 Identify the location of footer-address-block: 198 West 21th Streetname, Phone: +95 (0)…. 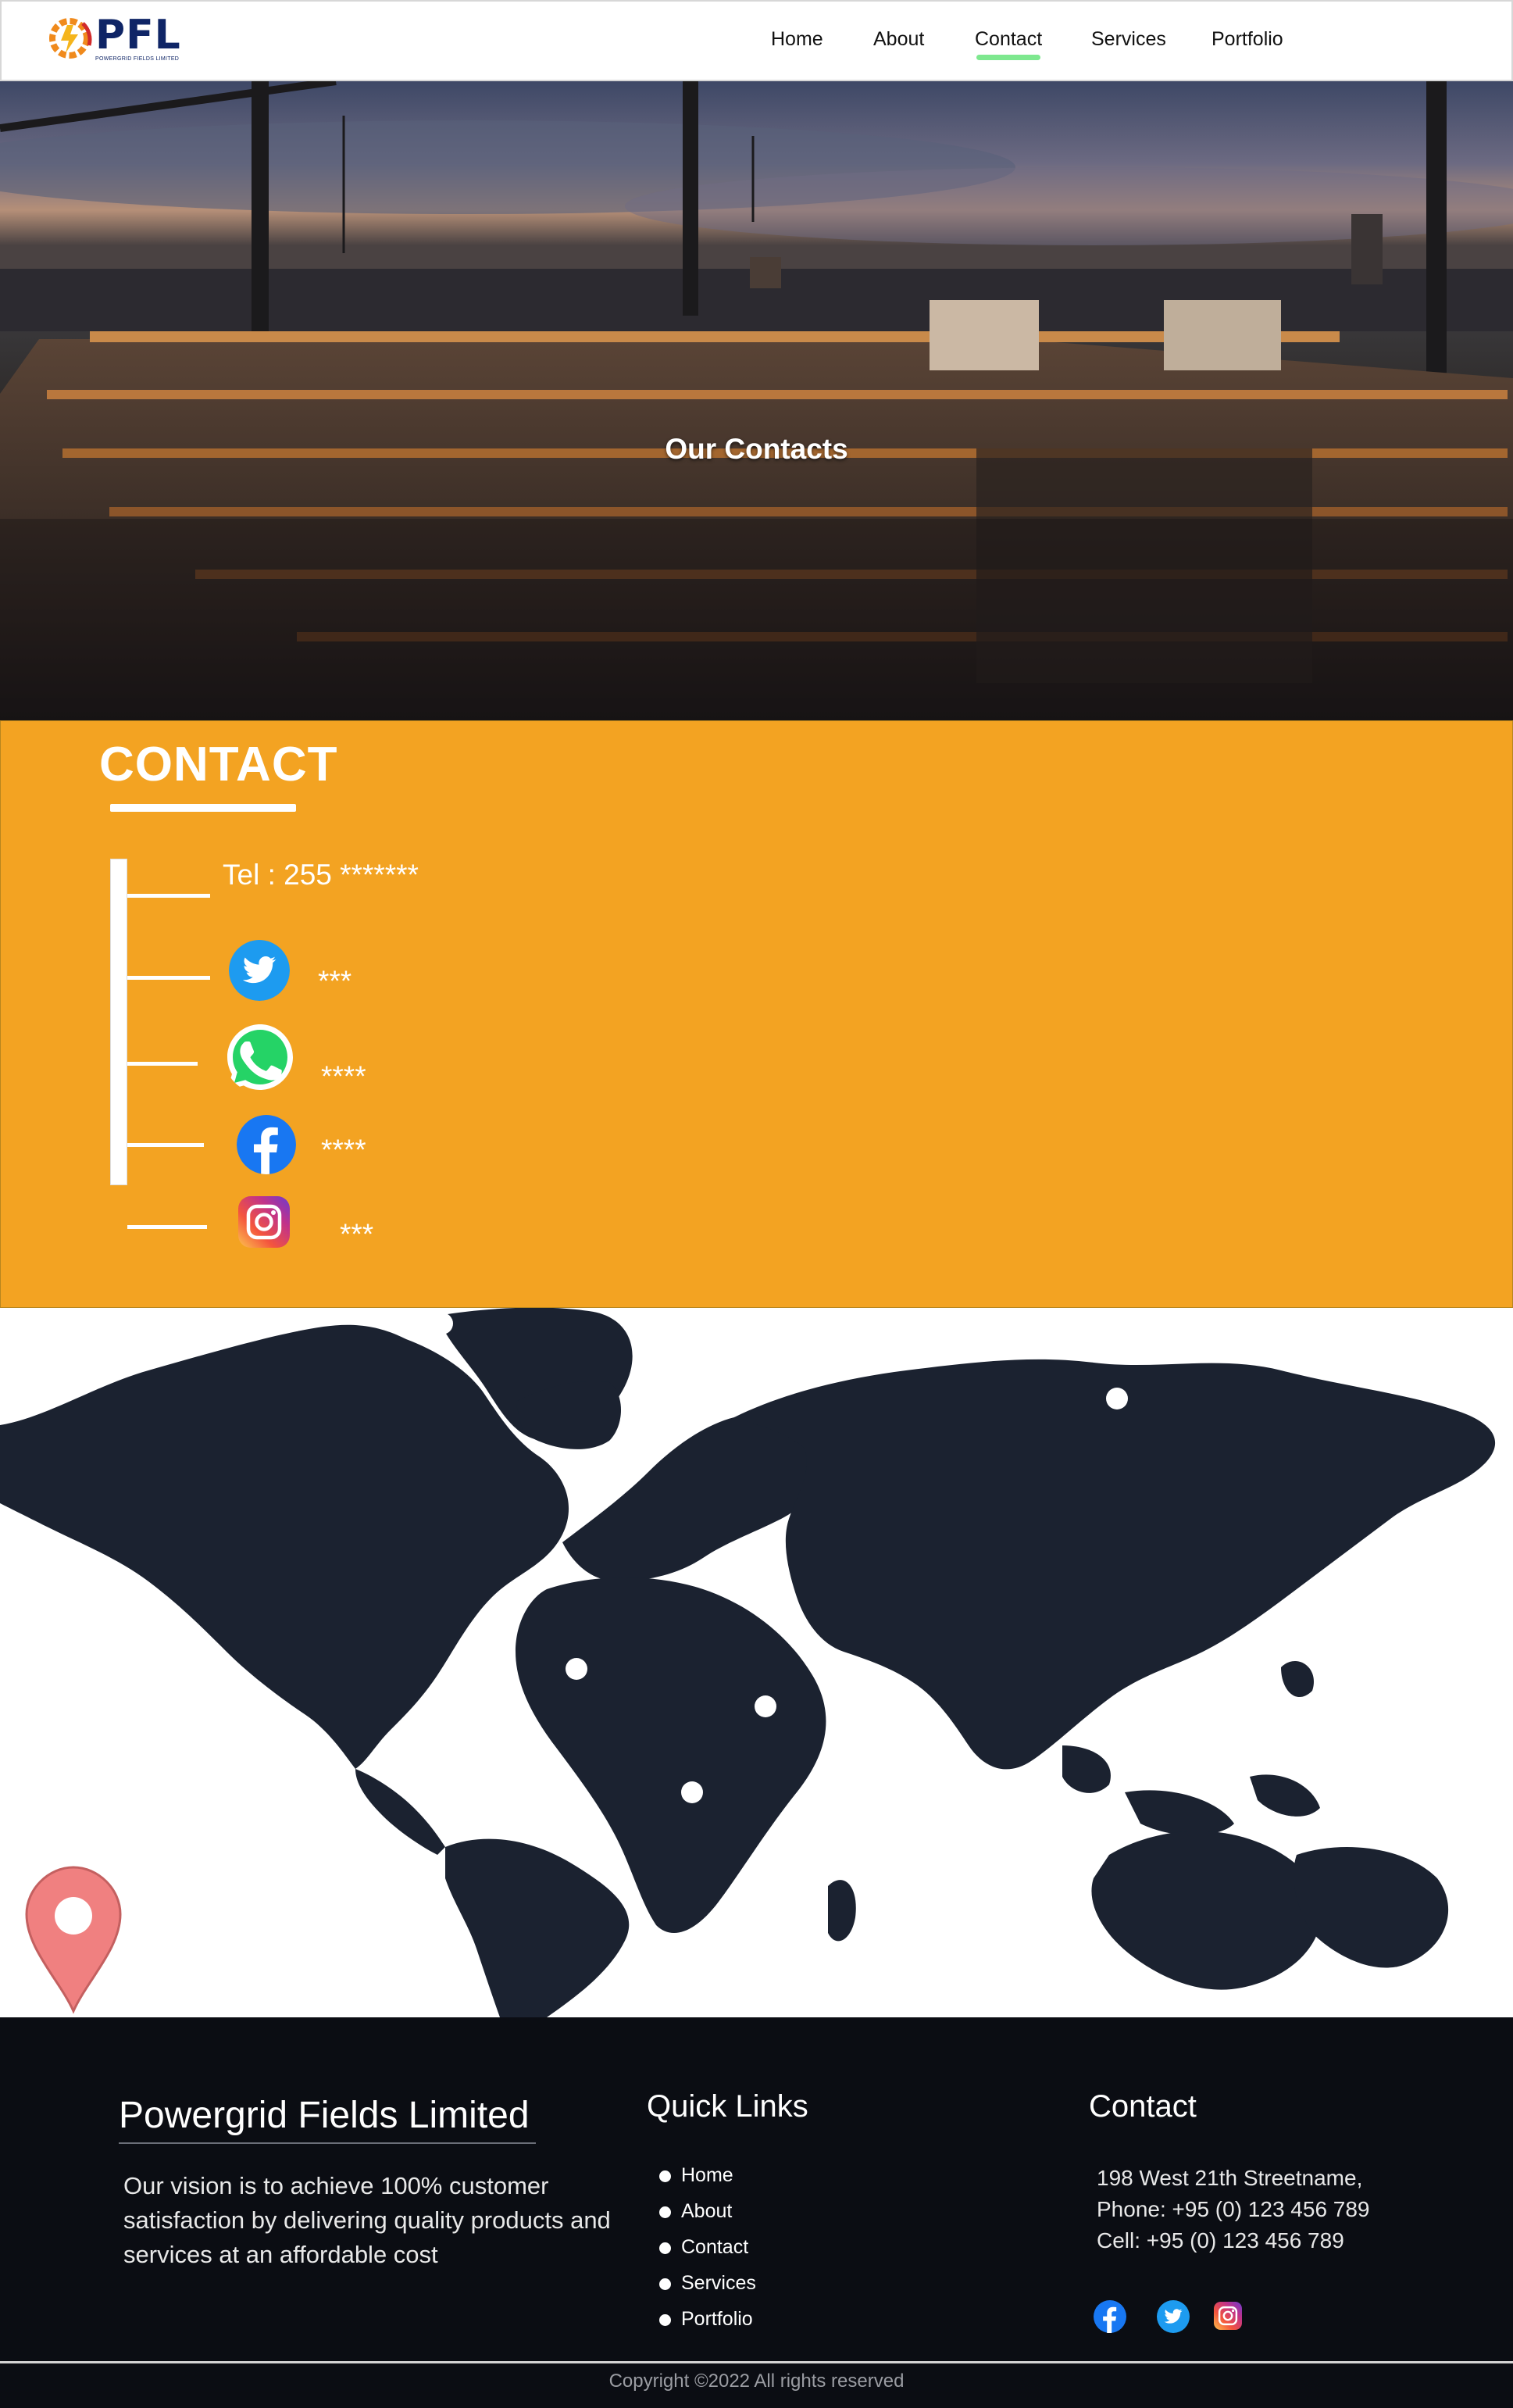
(1233, 2209).